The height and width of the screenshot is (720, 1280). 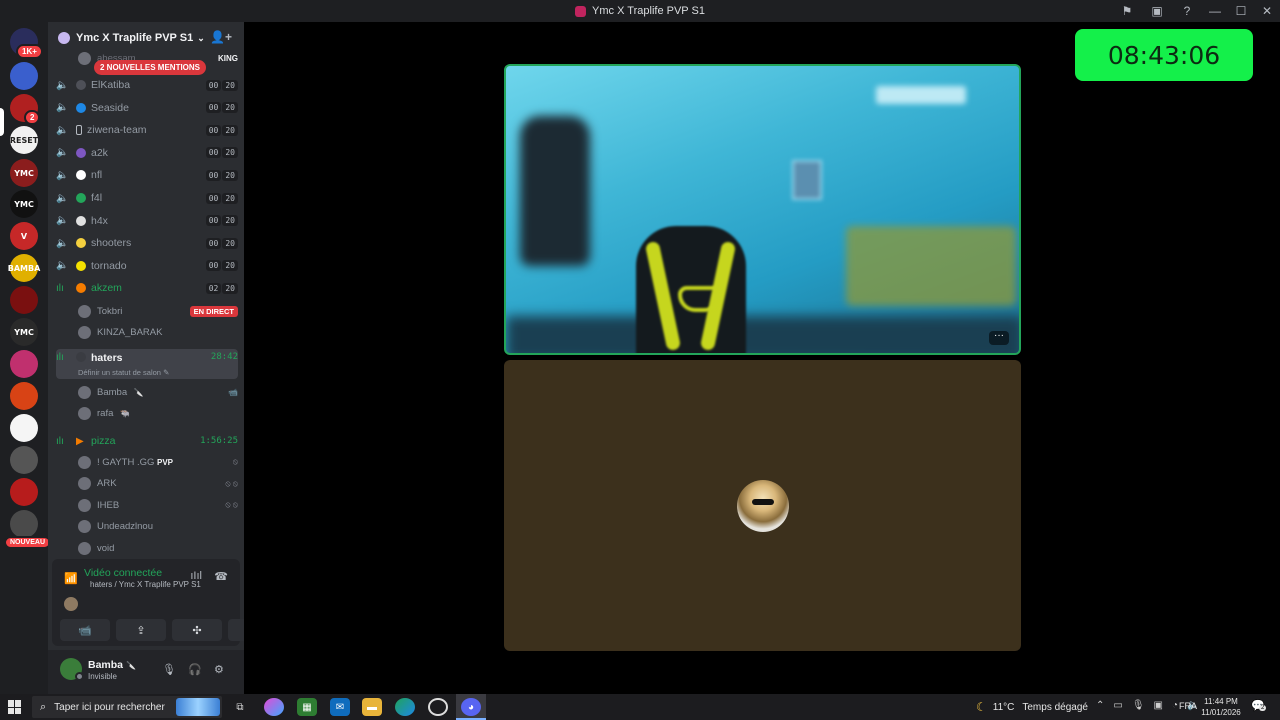 I want to click on voice-channel-nfl: 🔈 nfl 00 20, so click(x=147, y=175).